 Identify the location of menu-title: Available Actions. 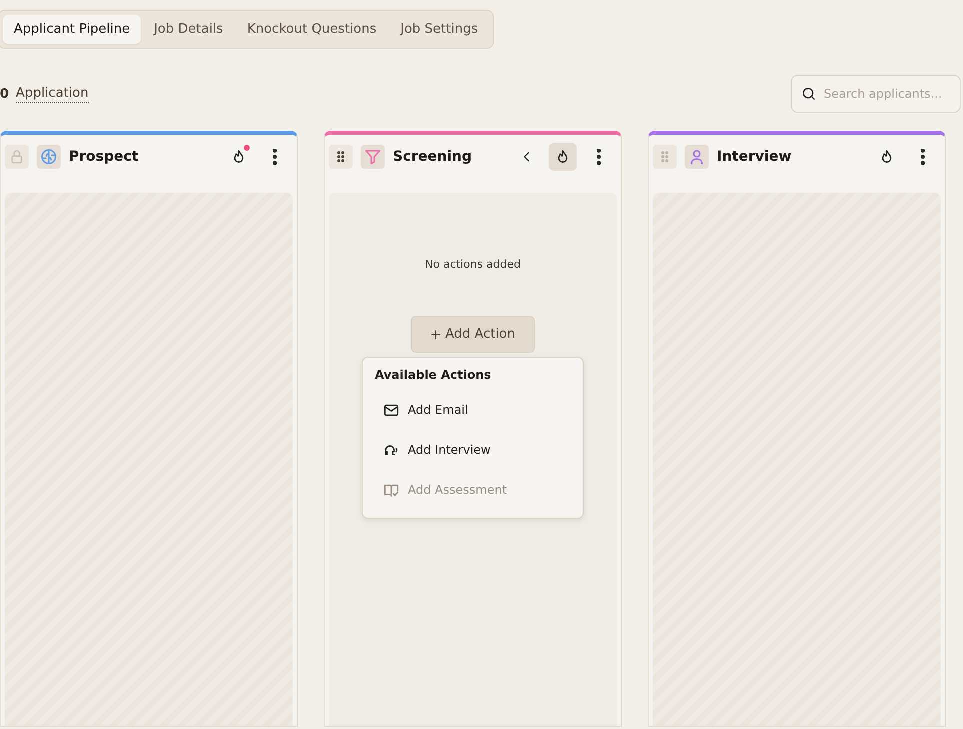
(433, 375).